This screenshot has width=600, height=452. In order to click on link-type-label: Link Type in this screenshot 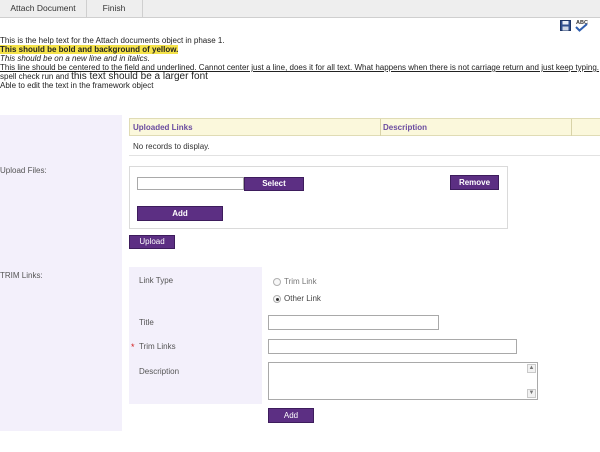, I will do `click(156, 280)`.